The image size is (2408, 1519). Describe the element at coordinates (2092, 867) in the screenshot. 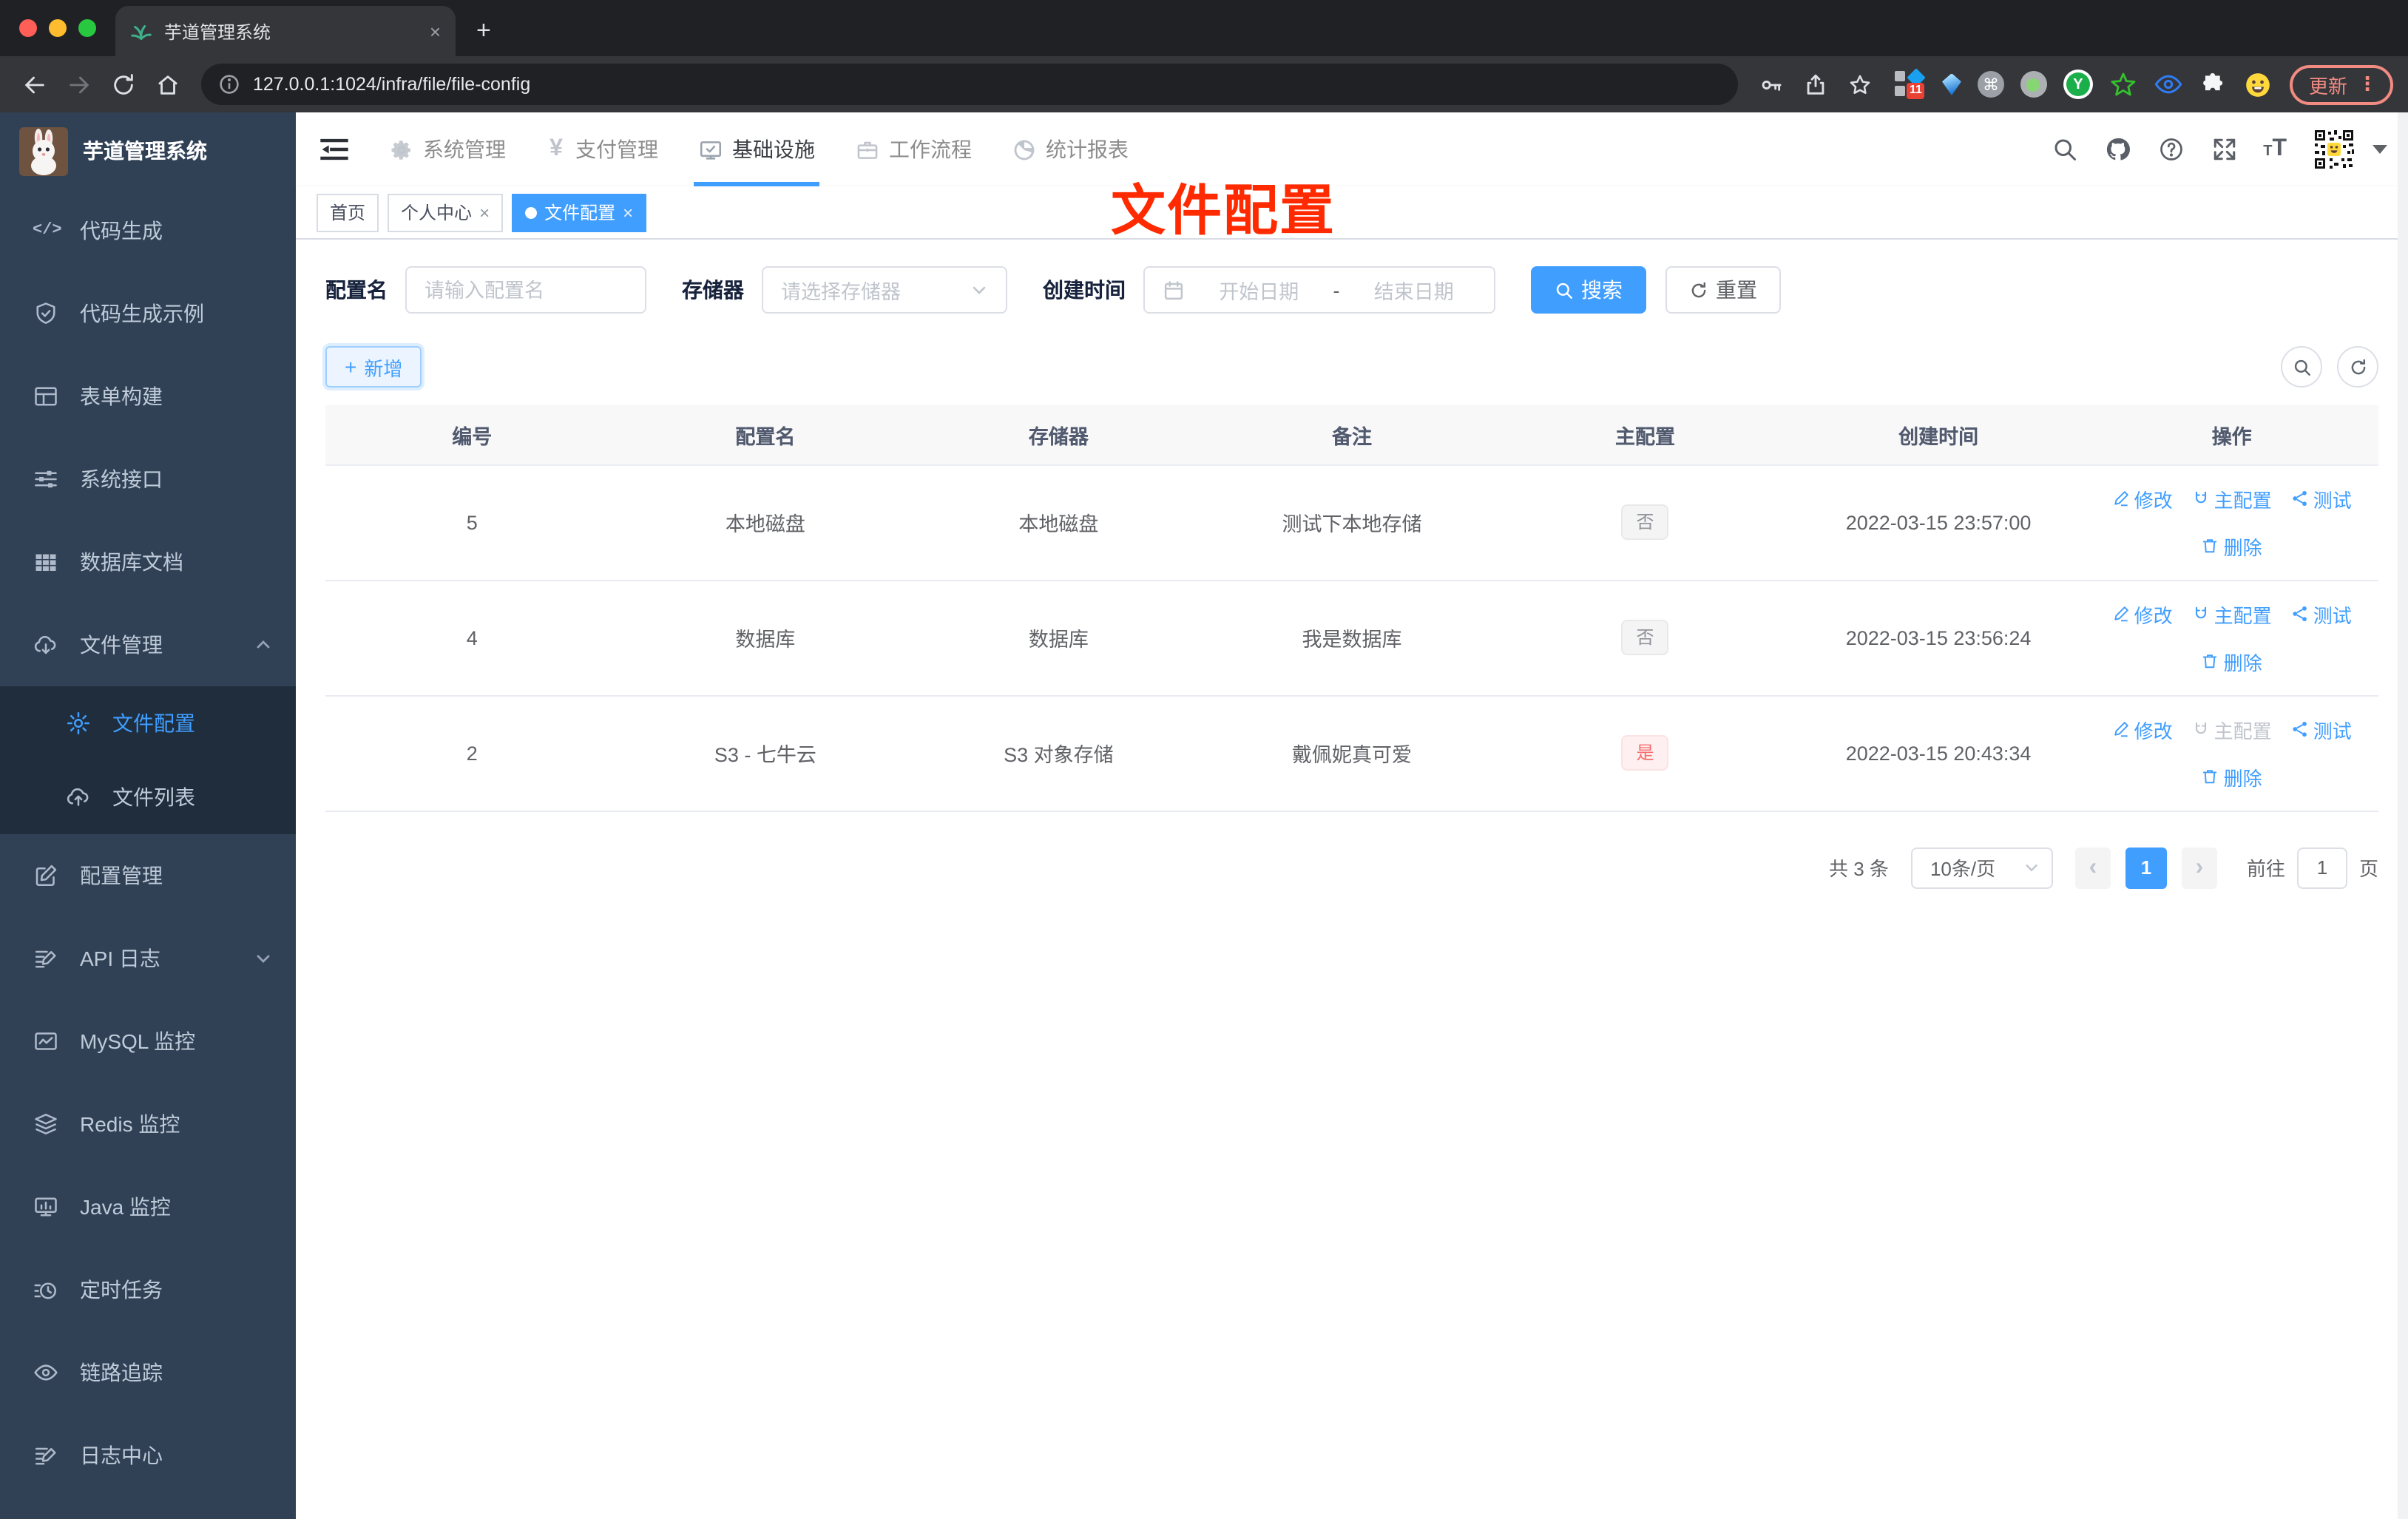

I see `prev-page-button` at that location.